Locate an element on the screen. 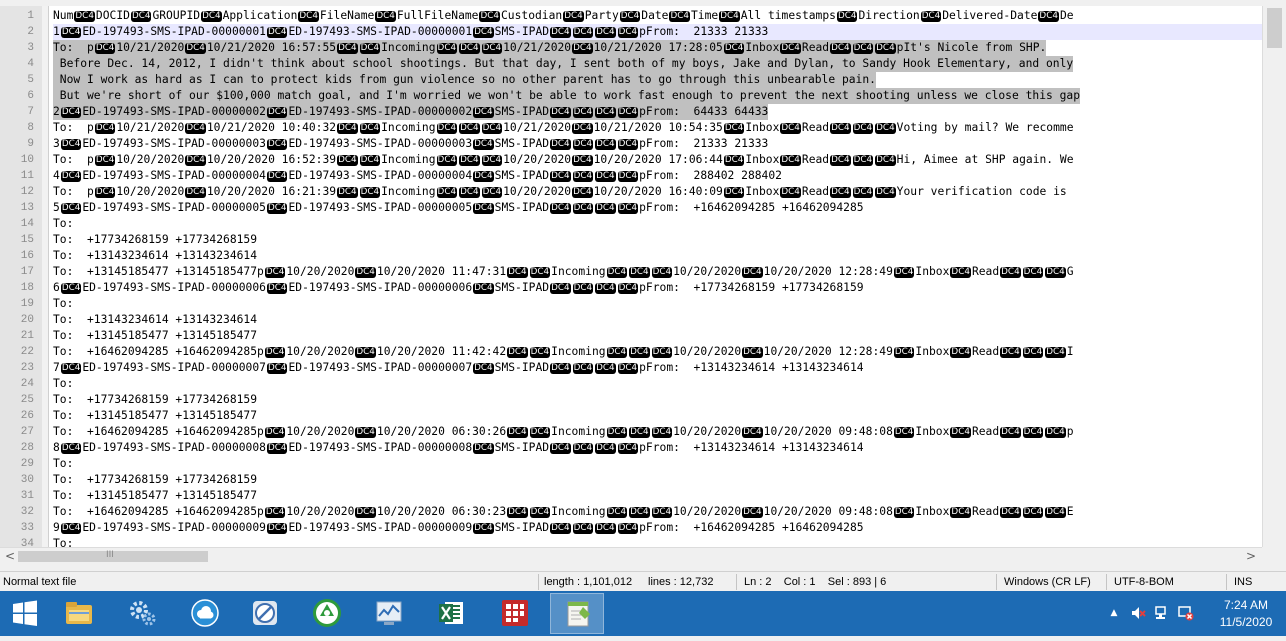  status-eol: Windows (CR LF) is located at coordinates (1047, 582).